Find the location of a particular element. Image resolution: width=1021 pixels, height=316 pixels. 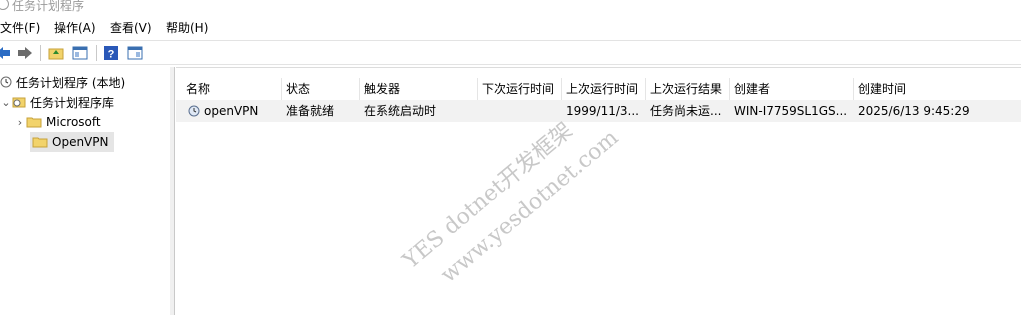

column-header-name: 名称 is located at coordinates (232, 89).